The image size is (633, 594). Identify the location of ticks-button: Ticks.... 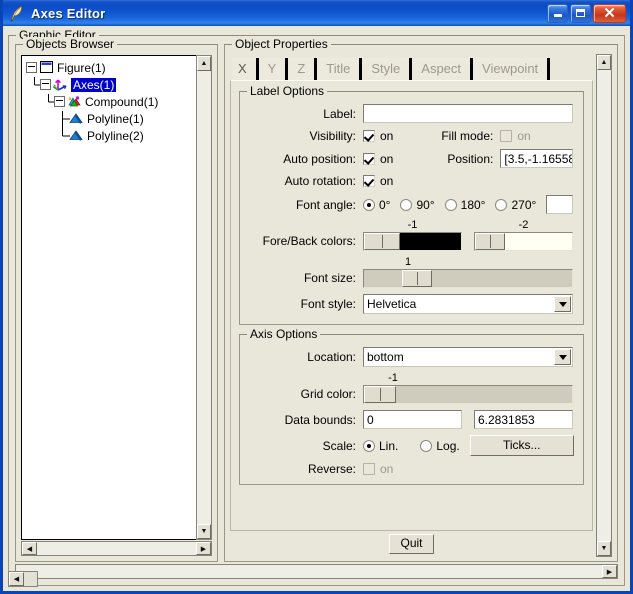
(521, 445).